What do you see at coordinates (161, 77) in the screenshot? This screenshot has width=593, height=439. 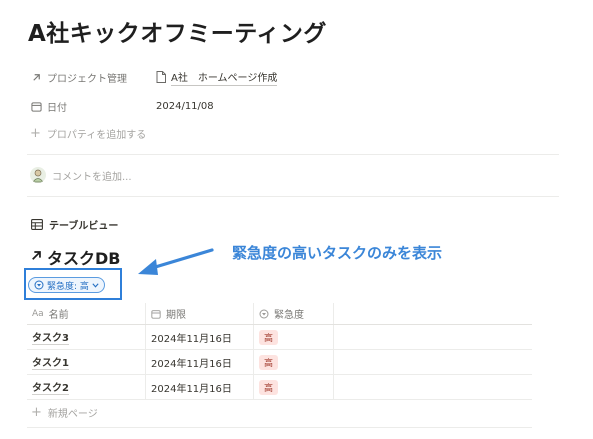 I see `page-icon` at bounding box center [161, 77].